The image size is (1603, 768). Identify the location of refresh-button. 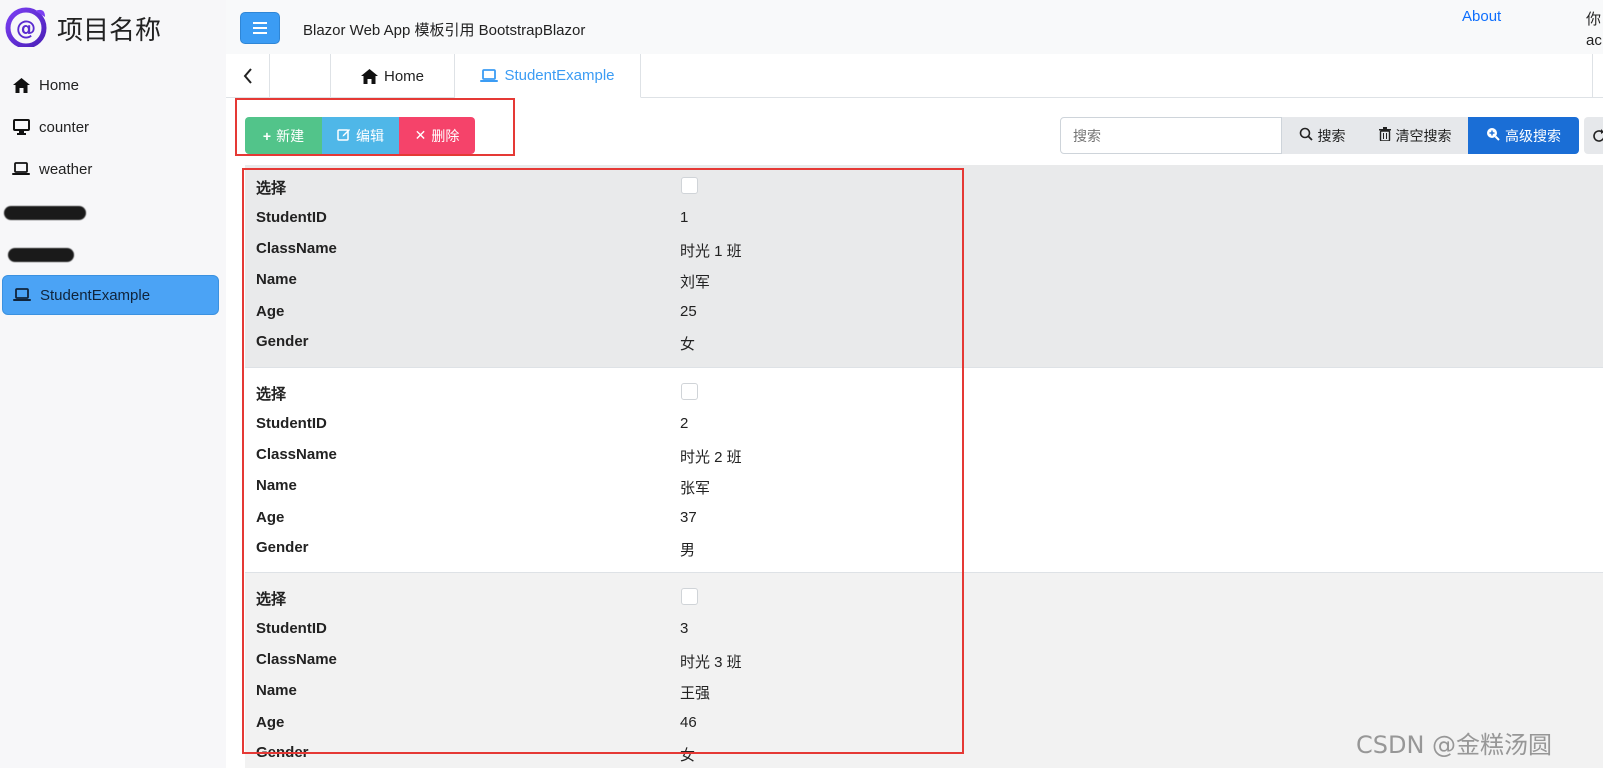
(1593, 135).